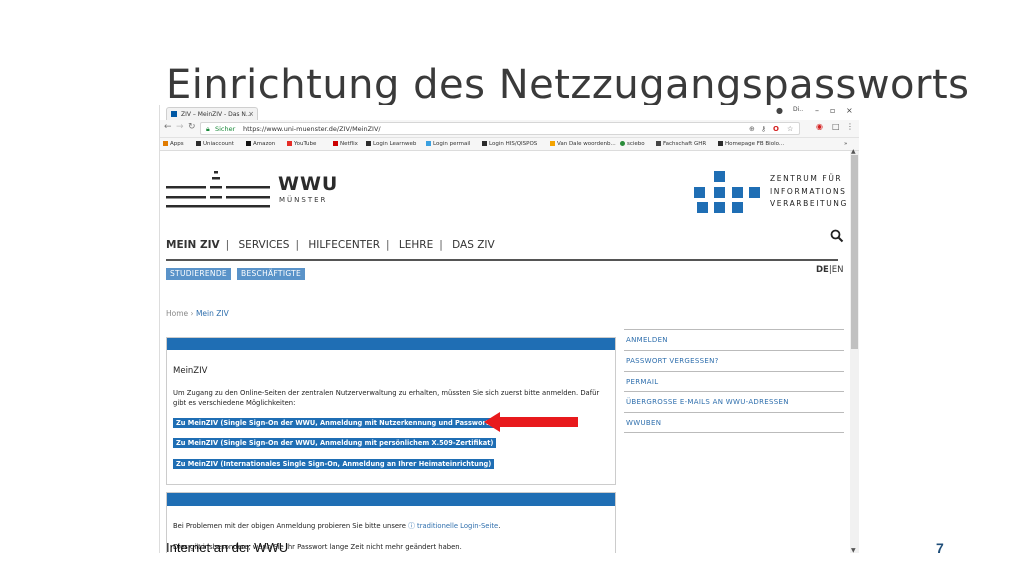  What do you see at coordinates (260, 144) in the screenshot?
I see `bookmark-amazon: Amazon` at bounding box center [260, 144].